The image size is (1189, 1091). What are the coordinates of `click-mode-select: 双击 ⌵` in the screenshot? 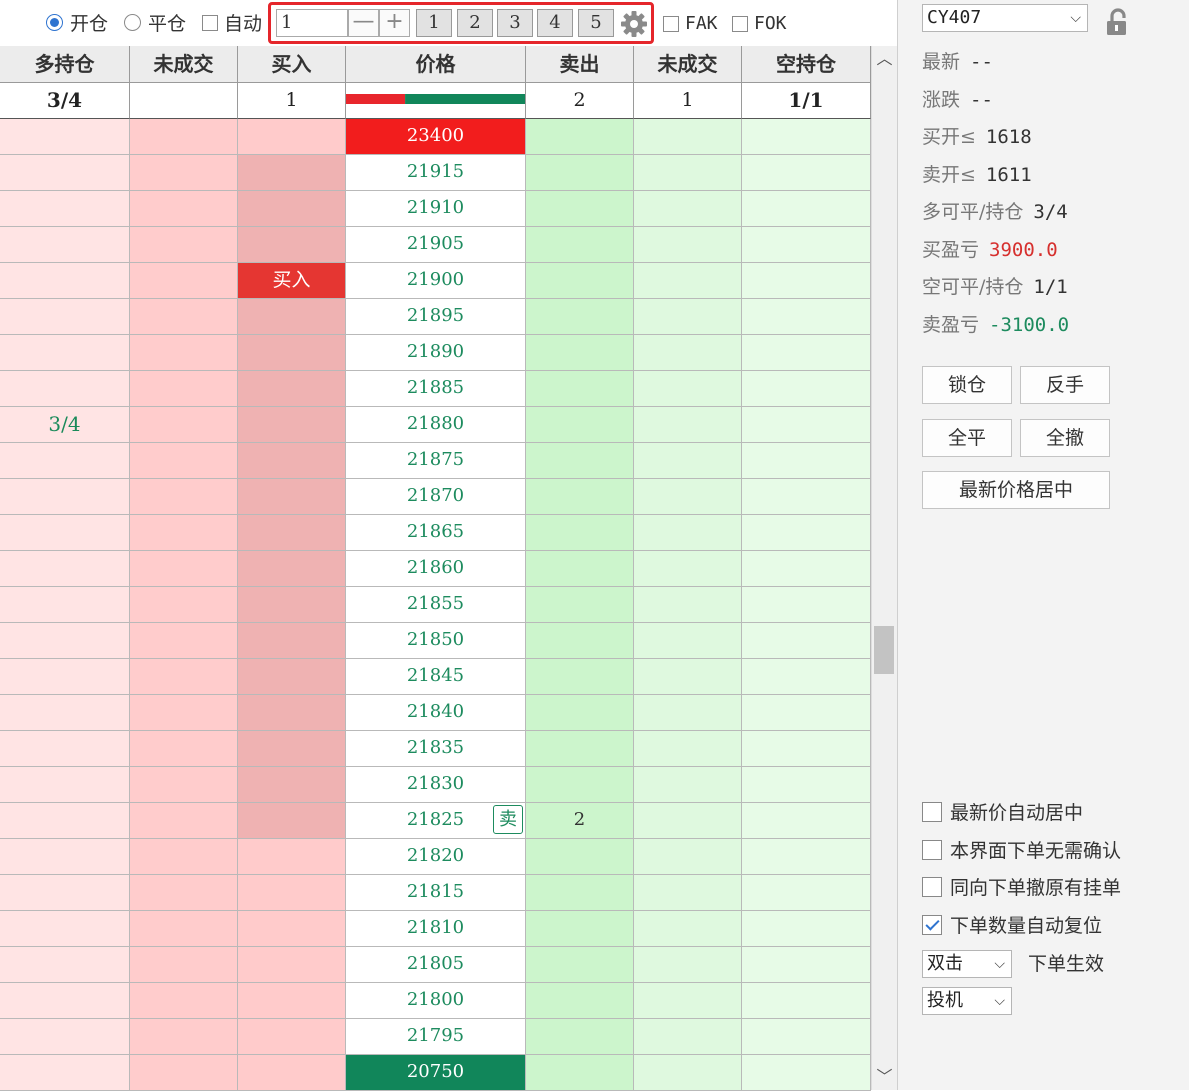 It's located at (967, 964).